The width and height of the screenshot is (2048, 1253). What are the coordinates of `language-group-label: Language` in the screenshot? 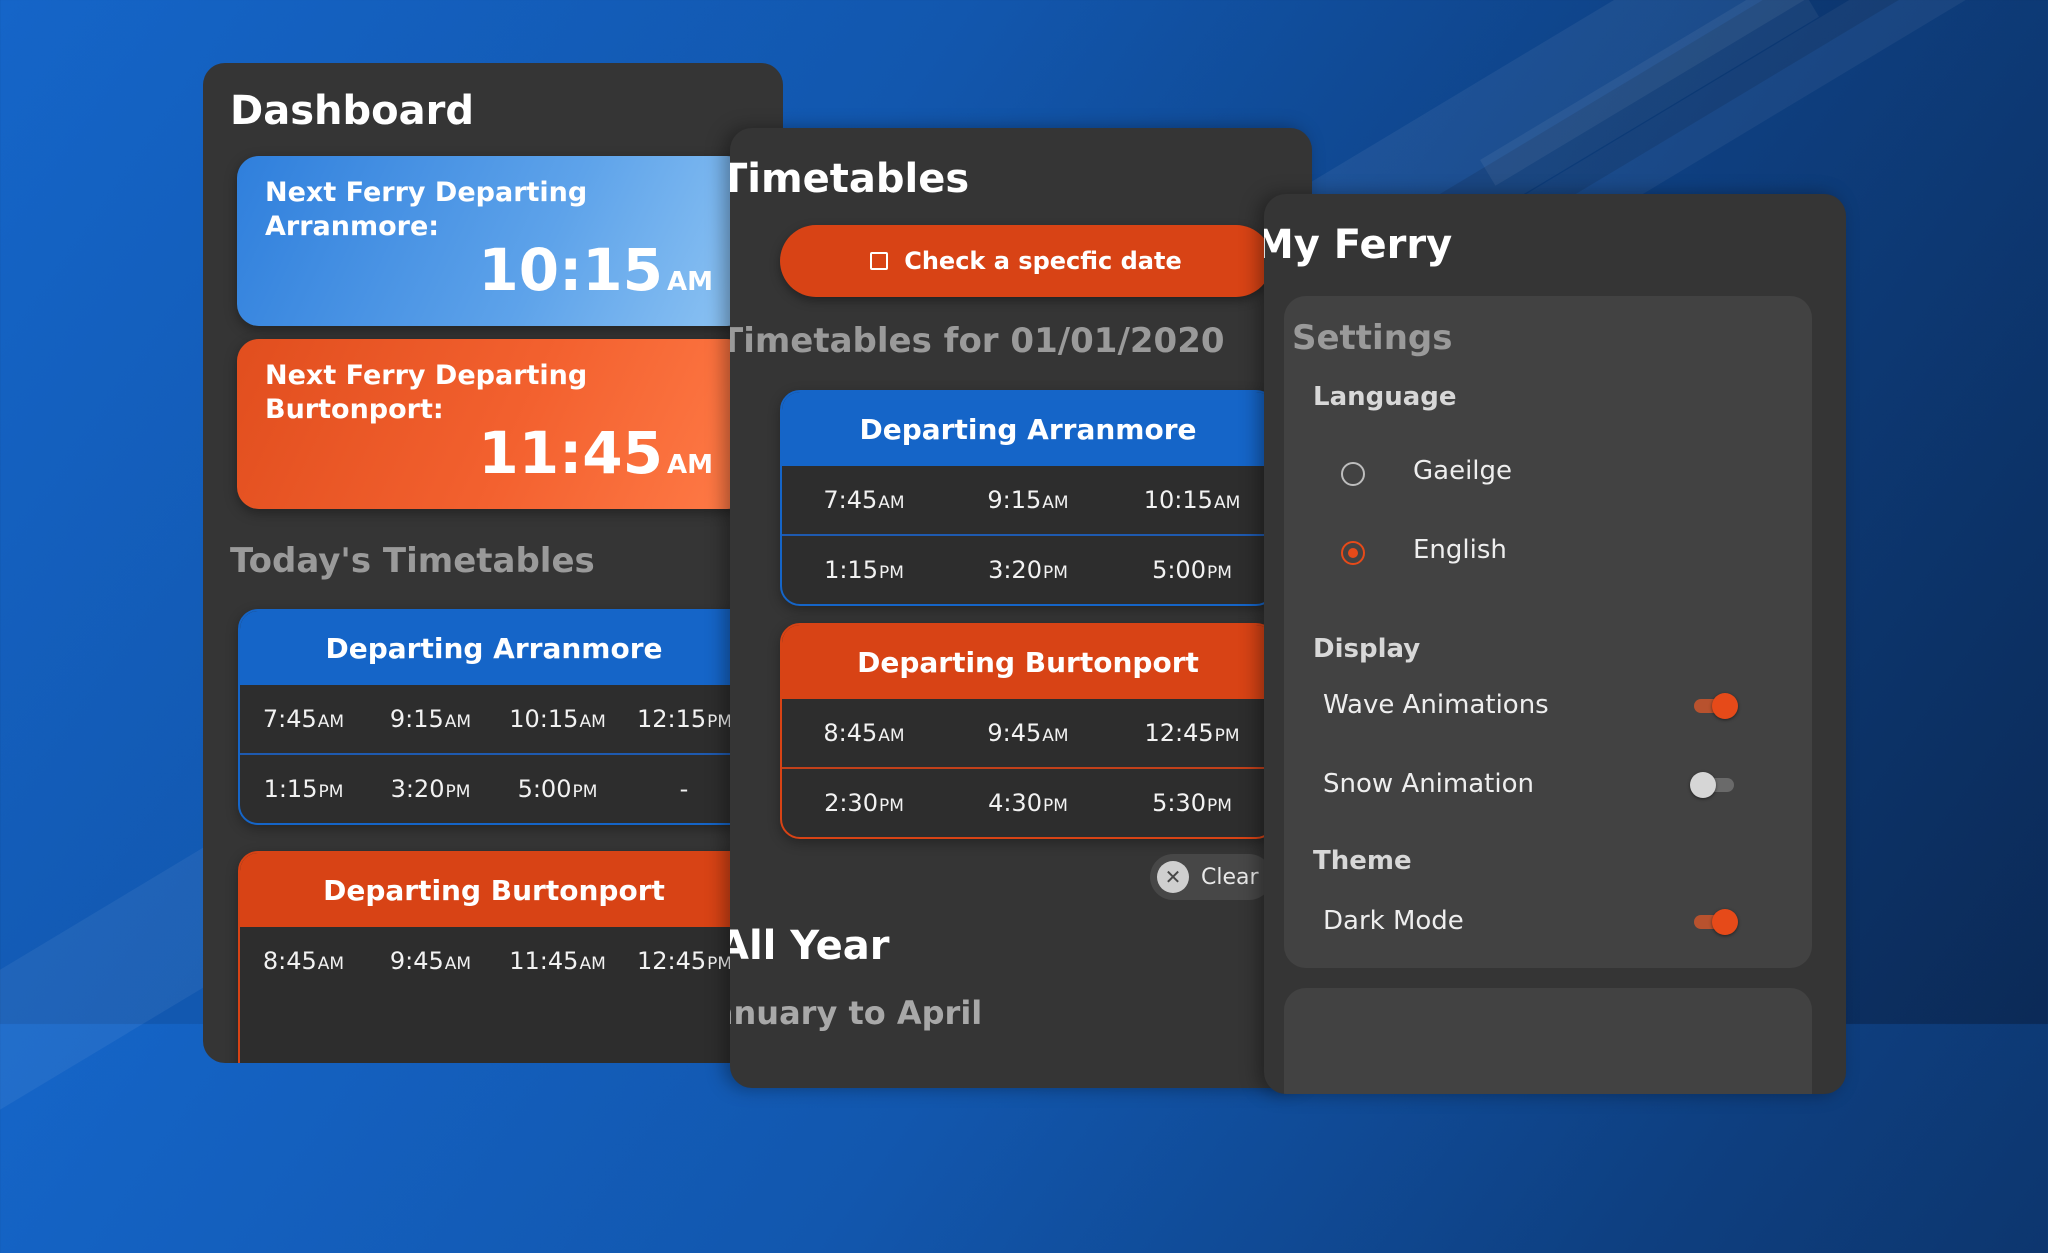 It's located at (1385, 397).